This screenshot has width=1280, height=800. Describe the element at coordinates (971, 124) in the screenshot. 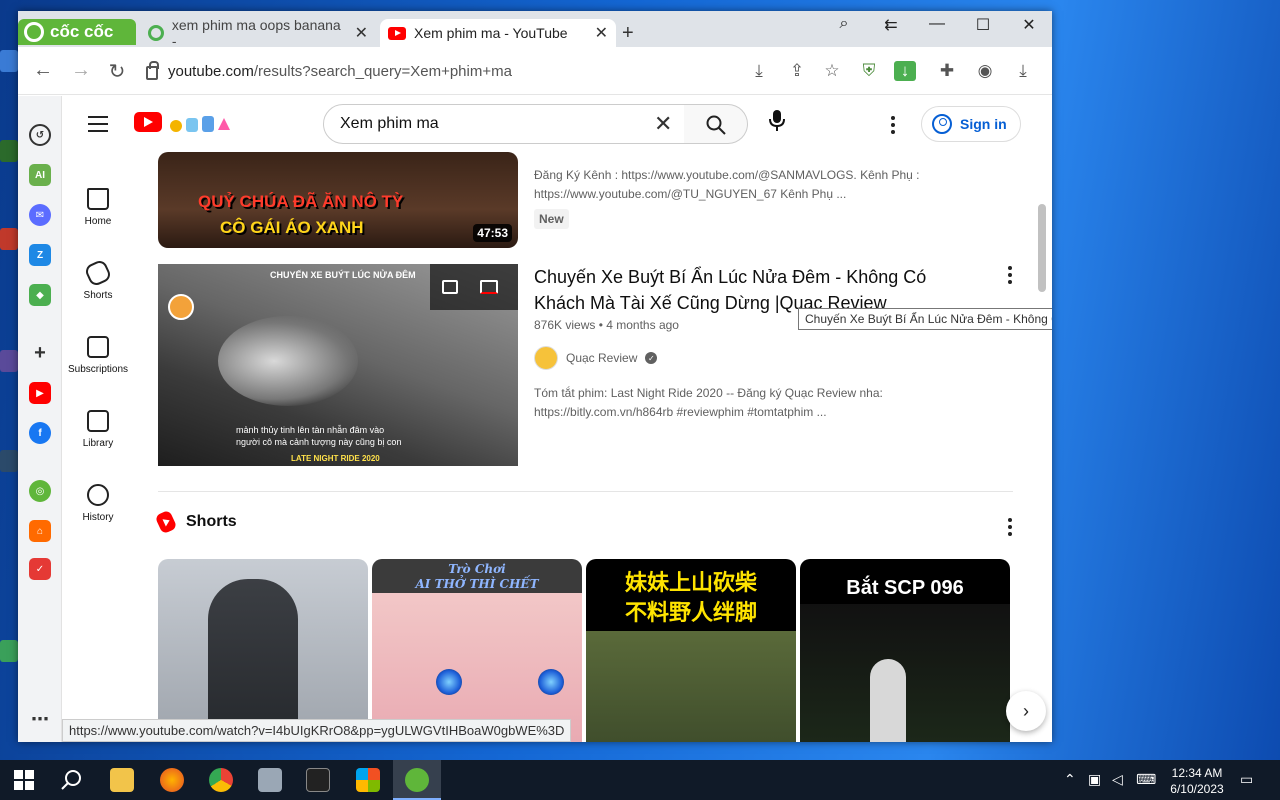

I see `sign-in-button: Sign in` at that location.